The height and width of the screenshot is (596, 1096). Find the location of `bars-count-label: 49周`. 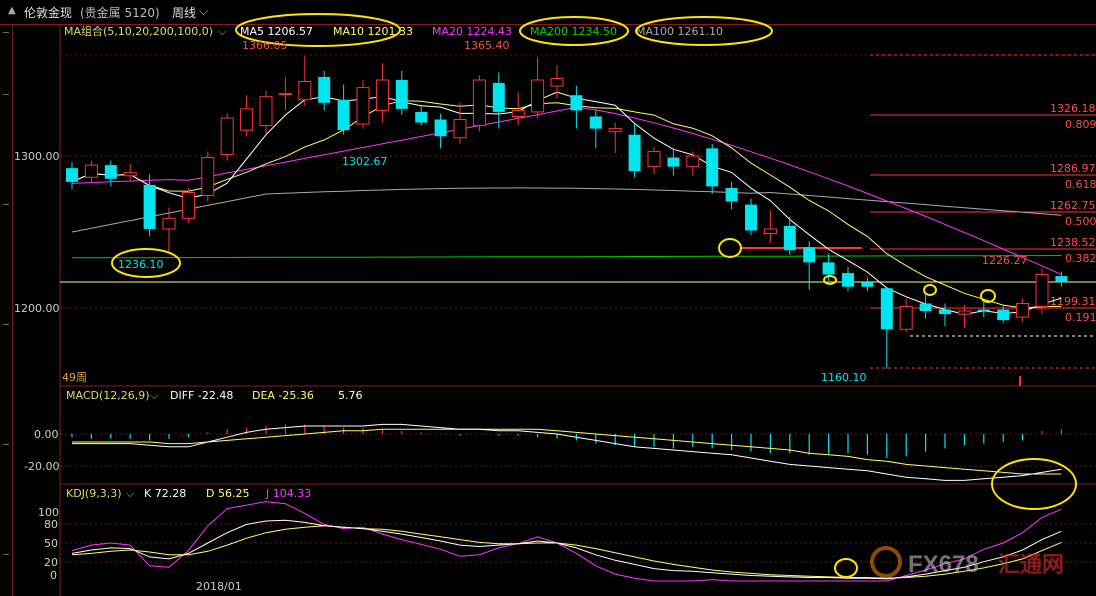

bars-count-label: 49周 is located at coordinates (74, 377).